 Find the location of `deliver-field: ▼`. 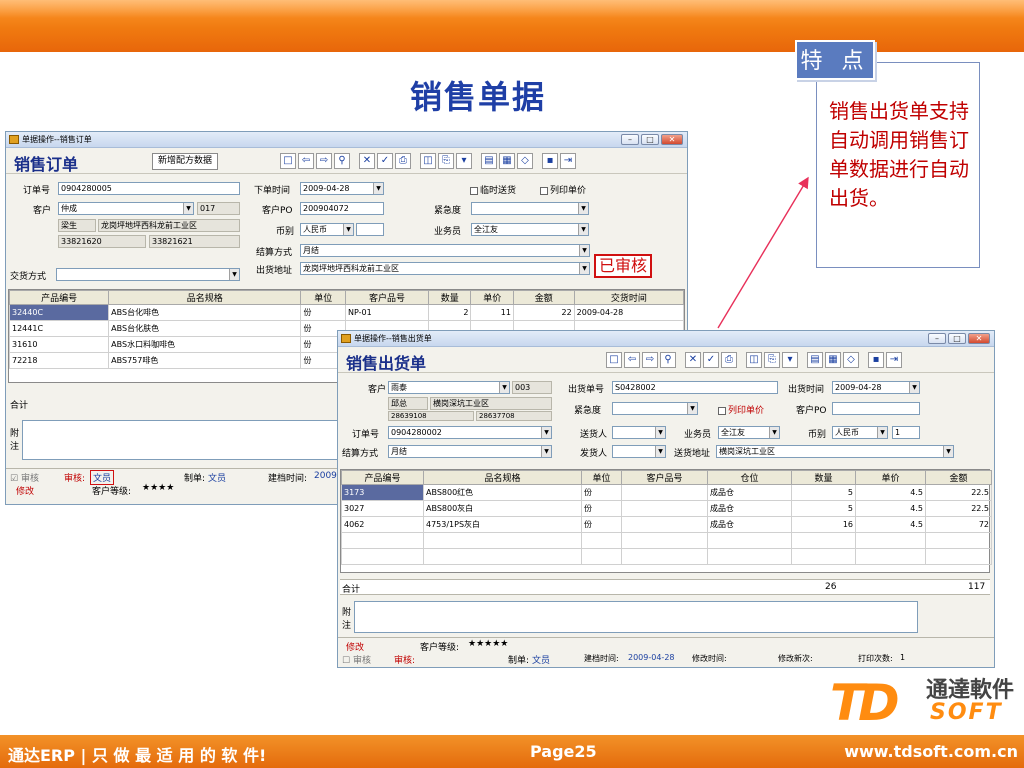

deliver-field: ▼ is located at coordinates (148, 274).